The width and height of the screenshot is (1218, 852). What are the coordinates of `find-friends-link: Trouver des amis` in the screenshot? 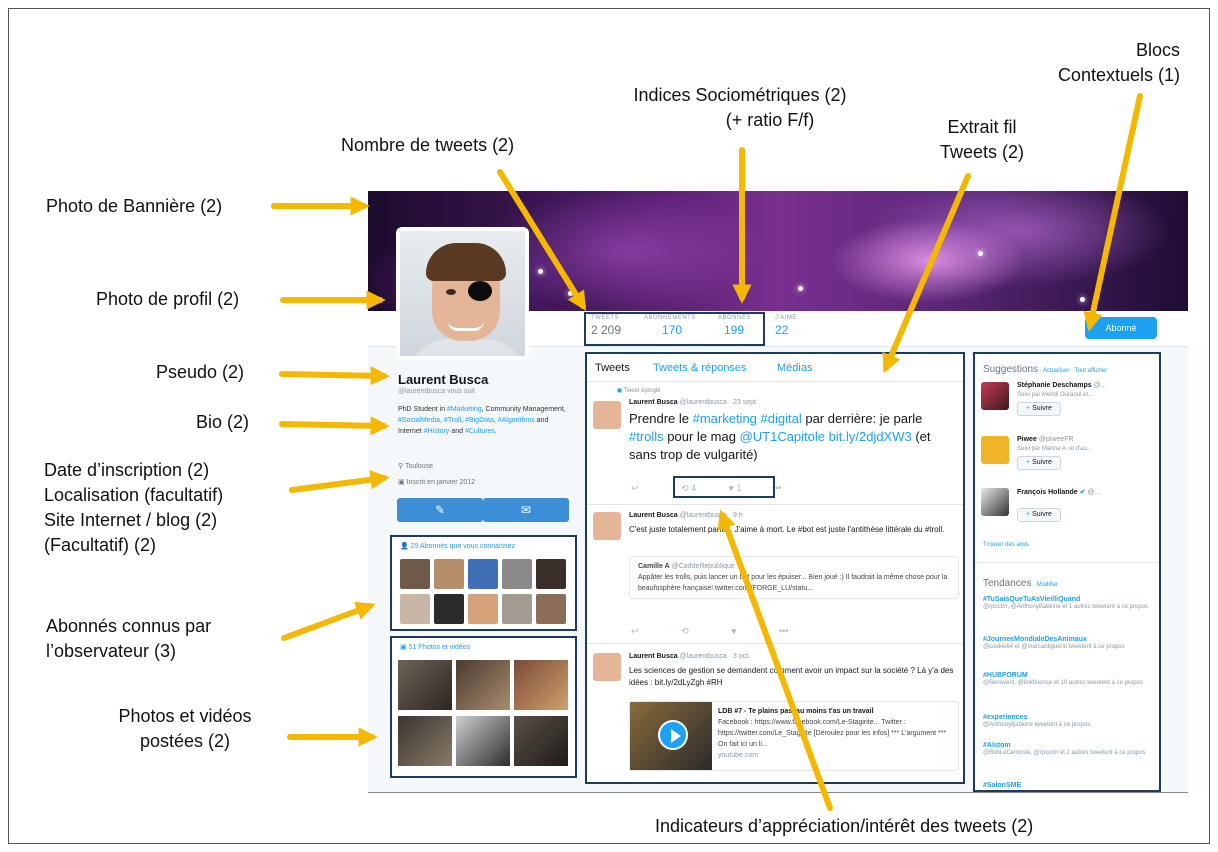 It's located at (1006, 545).